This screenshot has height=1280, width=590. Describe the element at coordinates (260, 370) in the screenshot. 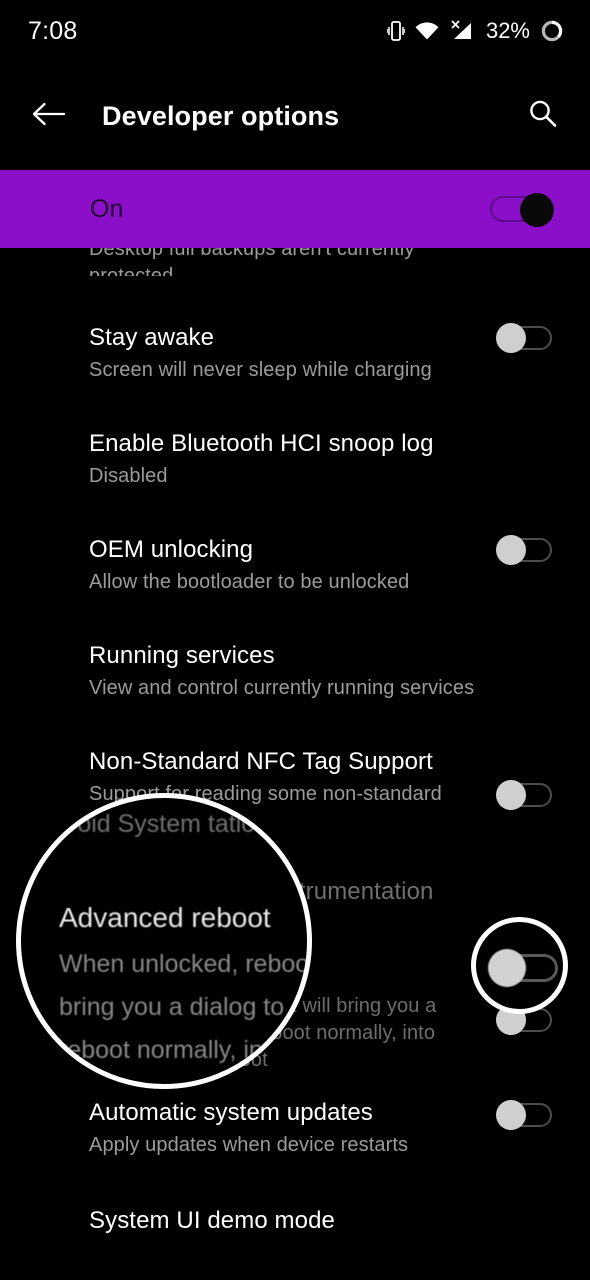

I see `list-item-subtitle: Screen will never sleep while charging` at that location.